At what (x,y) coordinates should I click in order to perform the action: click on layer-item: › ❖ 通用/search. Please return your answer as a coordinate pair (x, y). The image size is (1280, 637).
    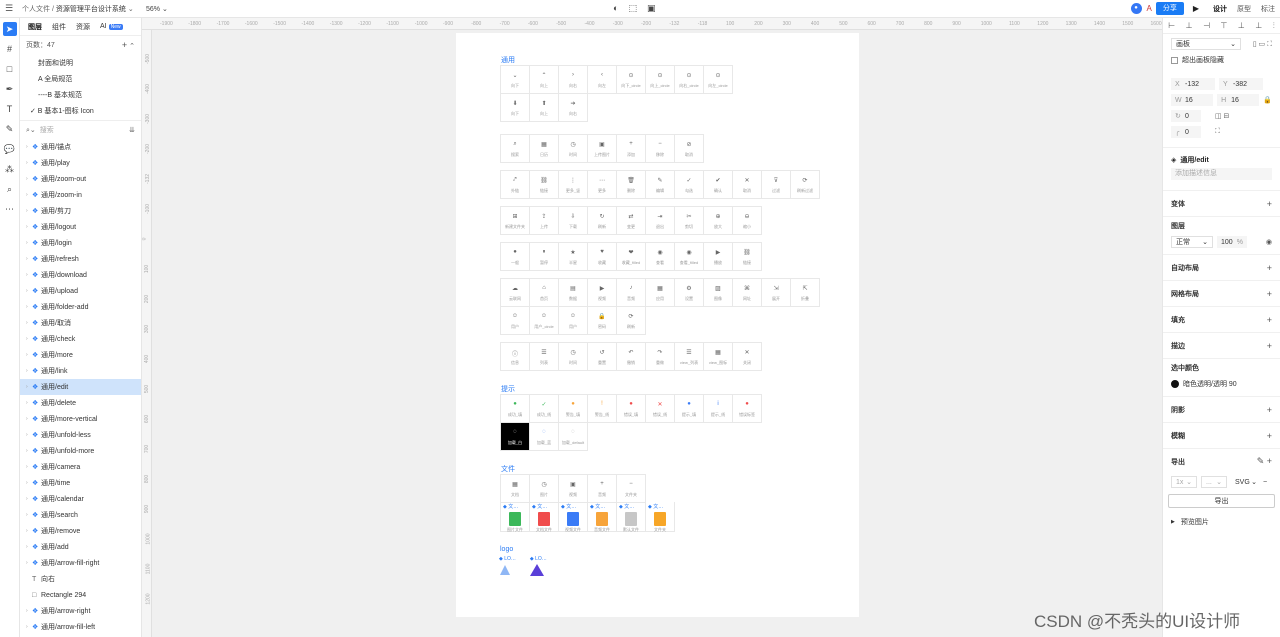
    Looking at the image, I should click on (80, 515).